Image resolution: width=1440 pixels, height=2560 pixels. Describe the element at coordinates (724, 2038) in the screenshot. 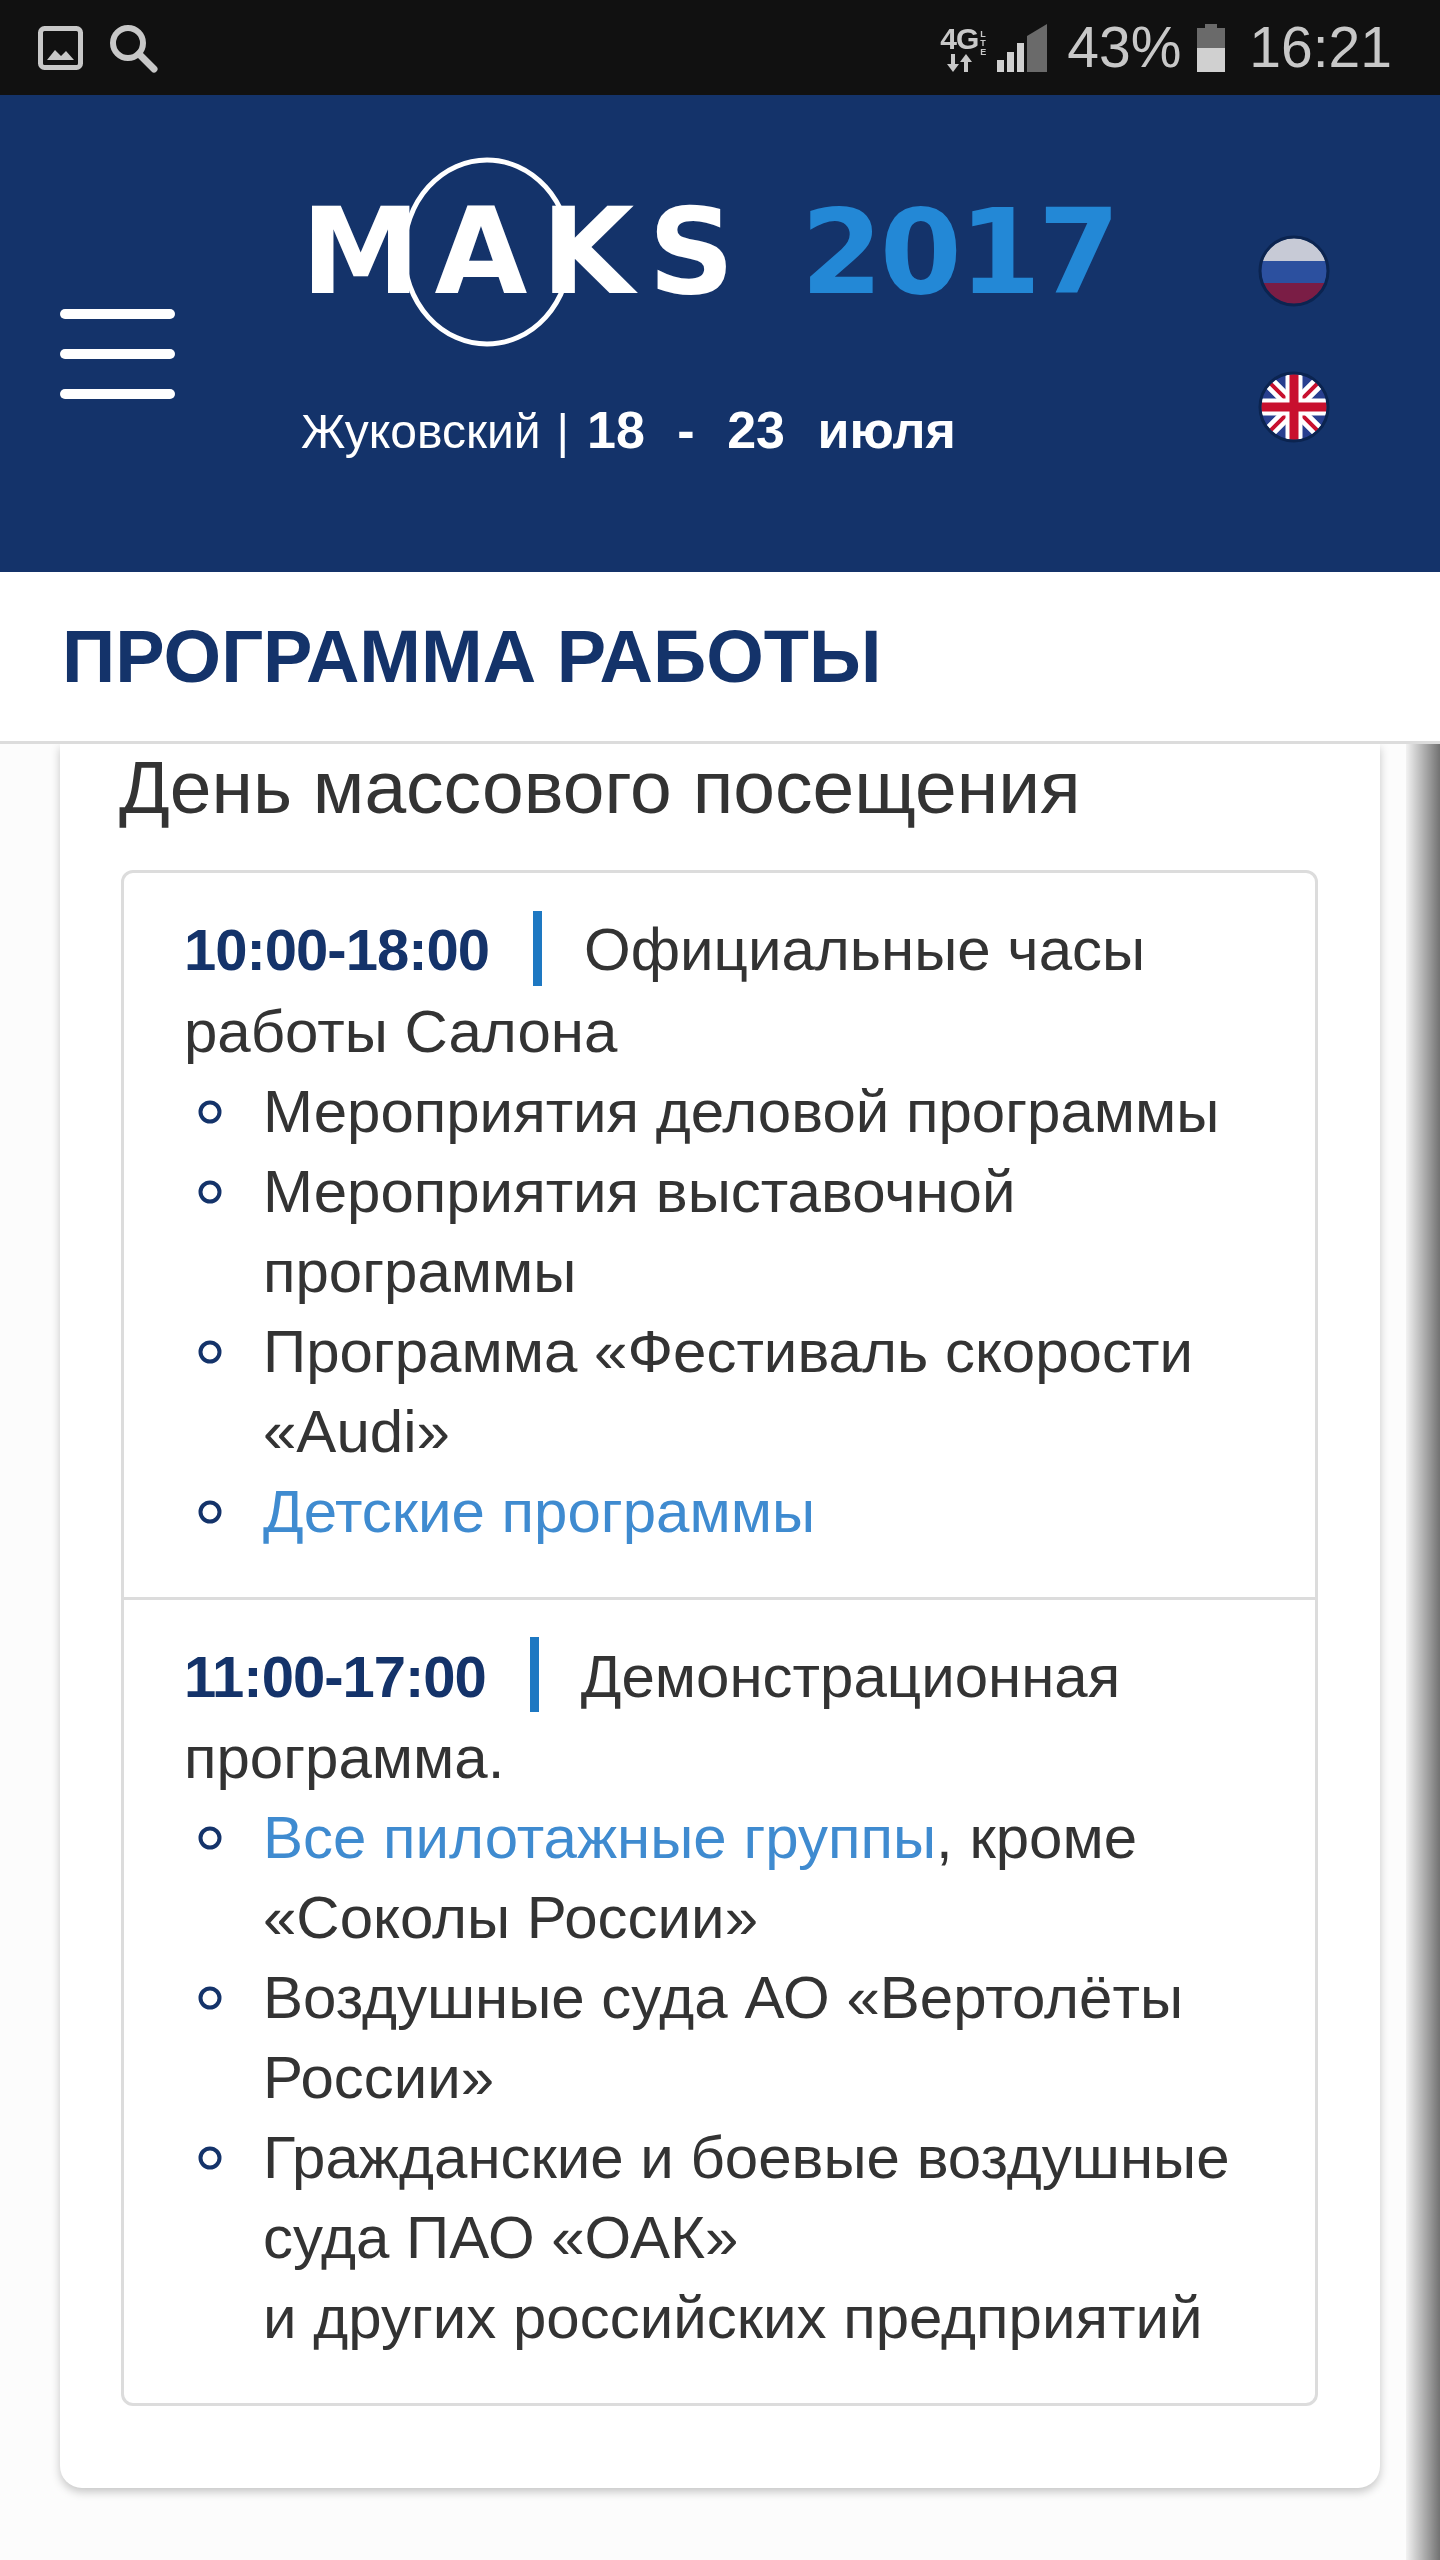

I see `list-item-text: Воздушные суда АО «Вертолёты России»` at that location.